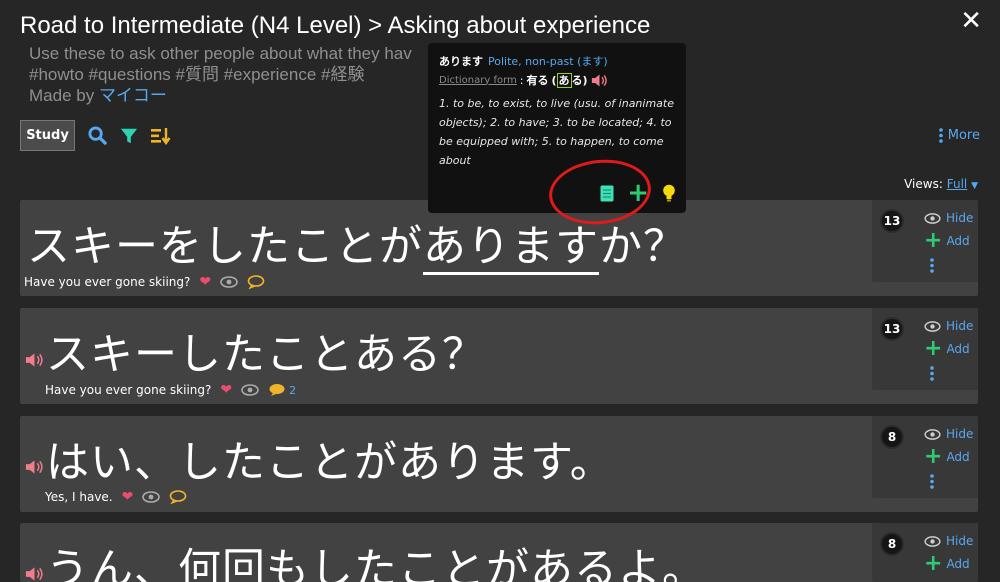 The height and width of the screenshot is (582, 1000). What do you see at coordinates (116, 497) in the screenshot?
I see `english-translation: Yes, I have. ❤` at bounding box center [116, 497].